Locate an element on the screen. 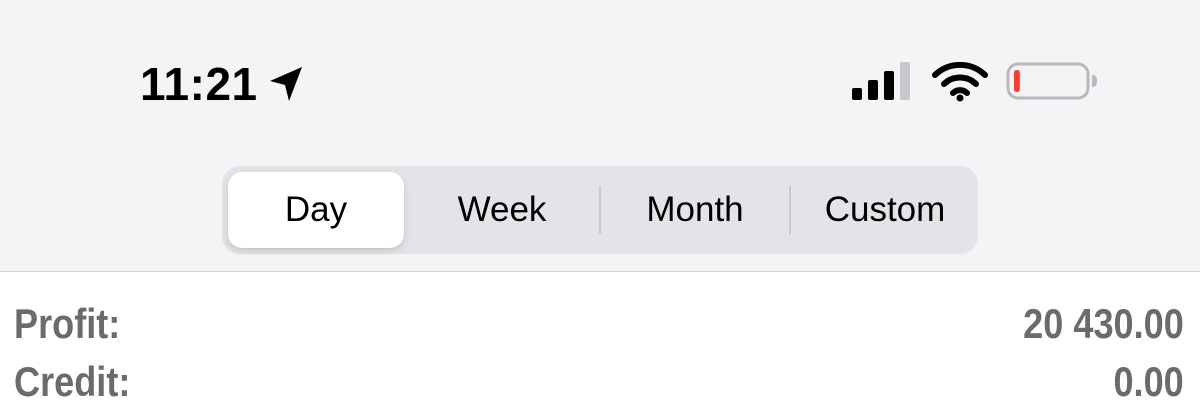 The image size is (1200, 411). profit-label: Profit: is located at coordinates (67, 323).